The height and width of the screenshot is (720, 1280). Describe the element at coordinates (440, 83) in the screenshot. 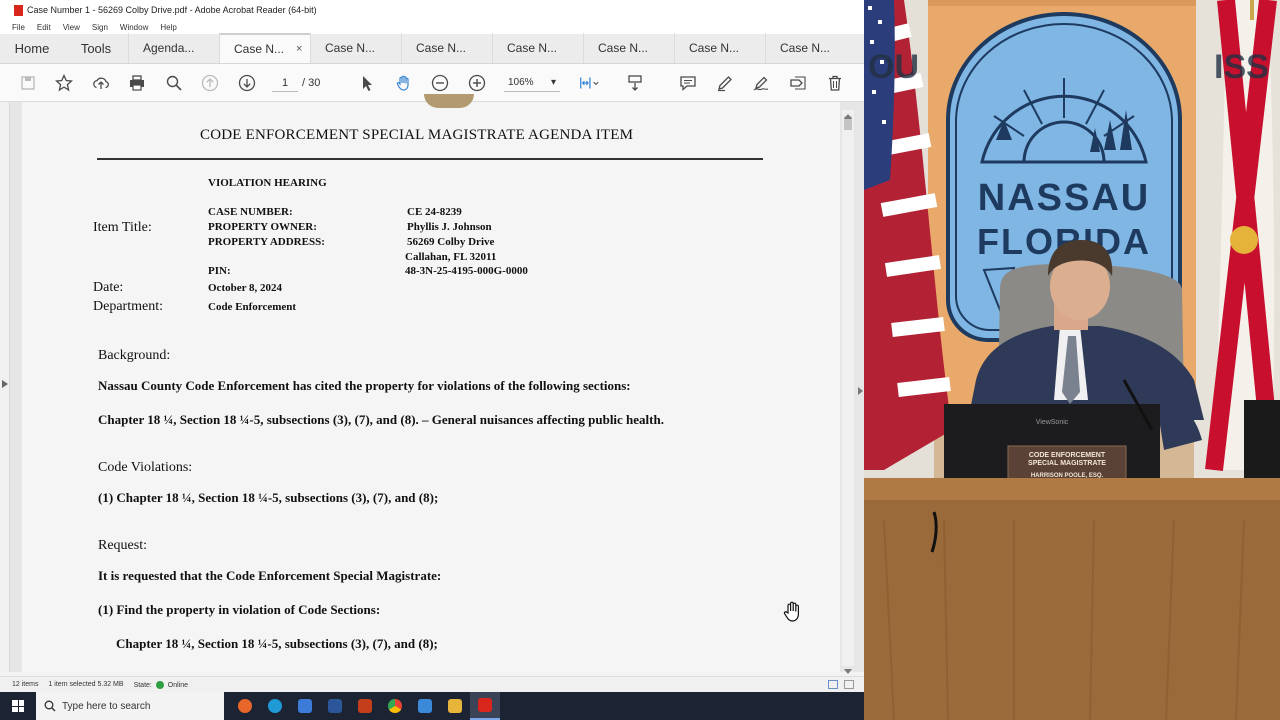

I see `zoom-out-icon` at that location.